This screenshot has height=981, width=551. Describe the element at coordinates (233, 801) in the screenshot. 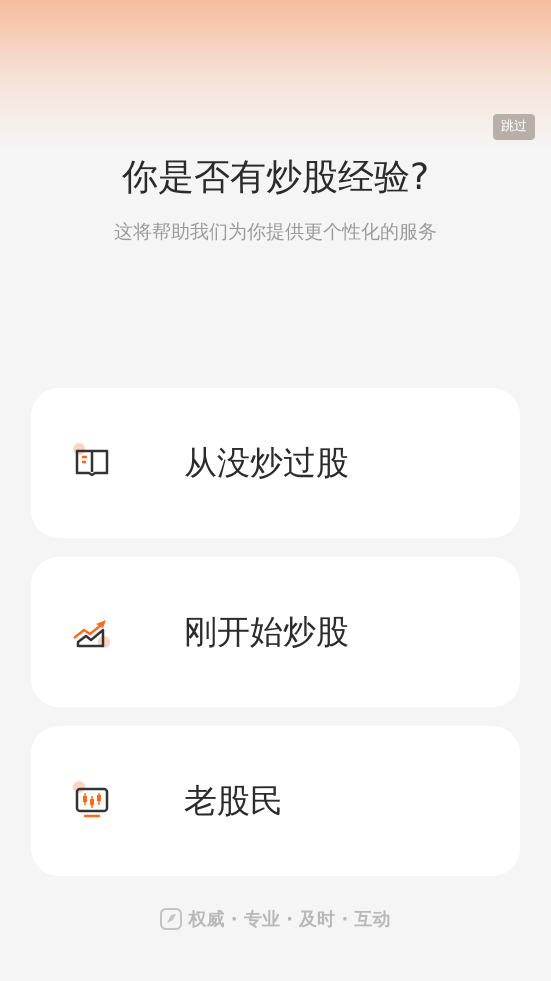

I see `option-label: 老股民` at that location.